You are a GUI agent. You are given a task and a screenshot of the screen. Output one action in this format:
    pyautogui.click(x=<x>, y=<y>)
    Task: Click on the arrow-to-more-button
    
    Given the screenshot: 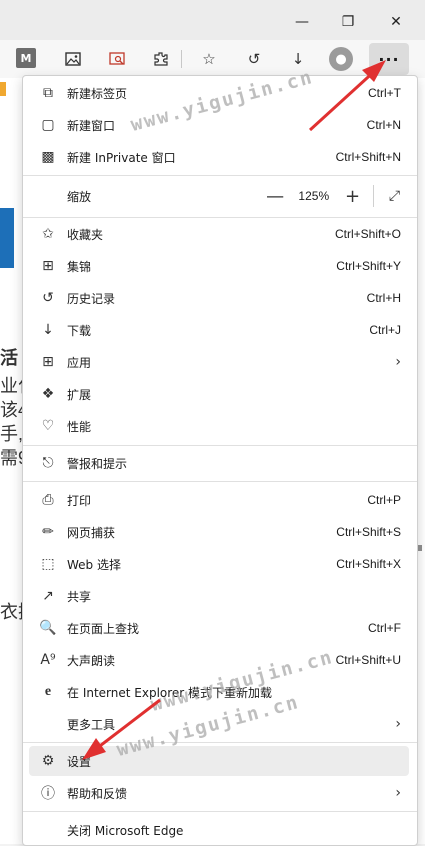 What is the action you would take?
    pyautogui.click(x=344, y=99)
    